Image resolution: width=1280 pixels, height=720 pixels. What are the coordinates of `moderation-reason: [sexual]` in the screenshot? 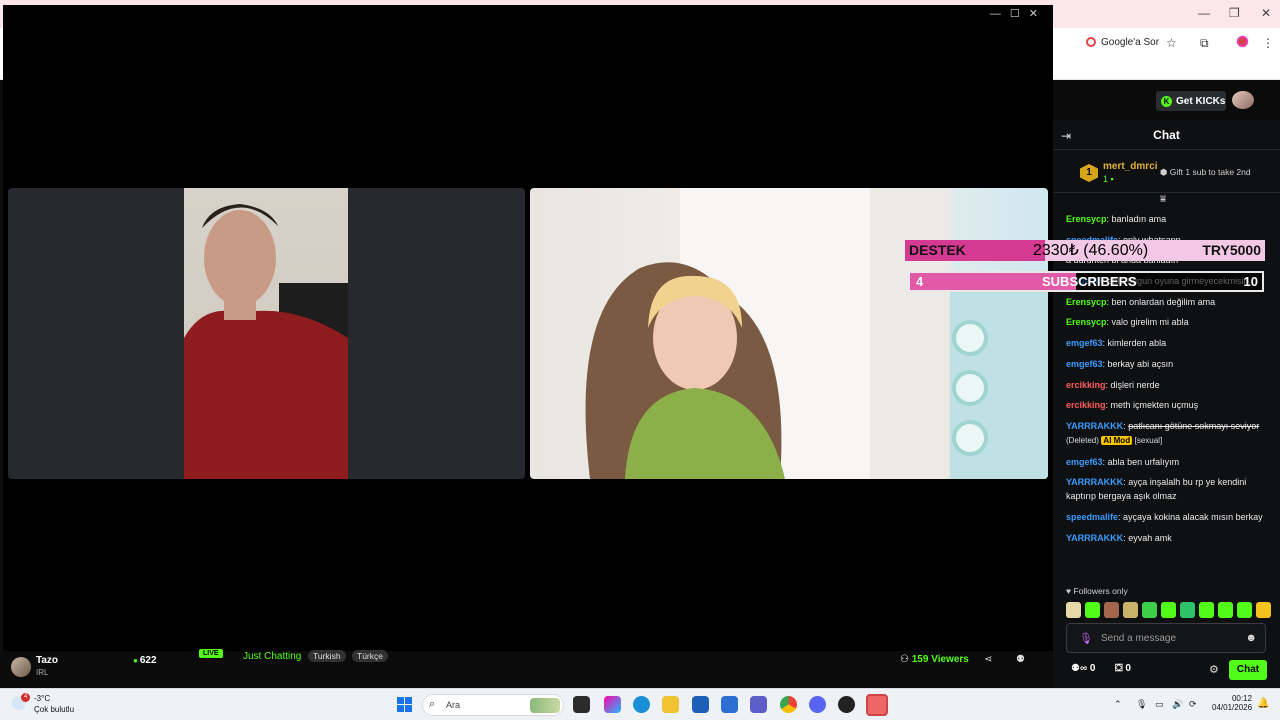 It's located at (1148, 440).